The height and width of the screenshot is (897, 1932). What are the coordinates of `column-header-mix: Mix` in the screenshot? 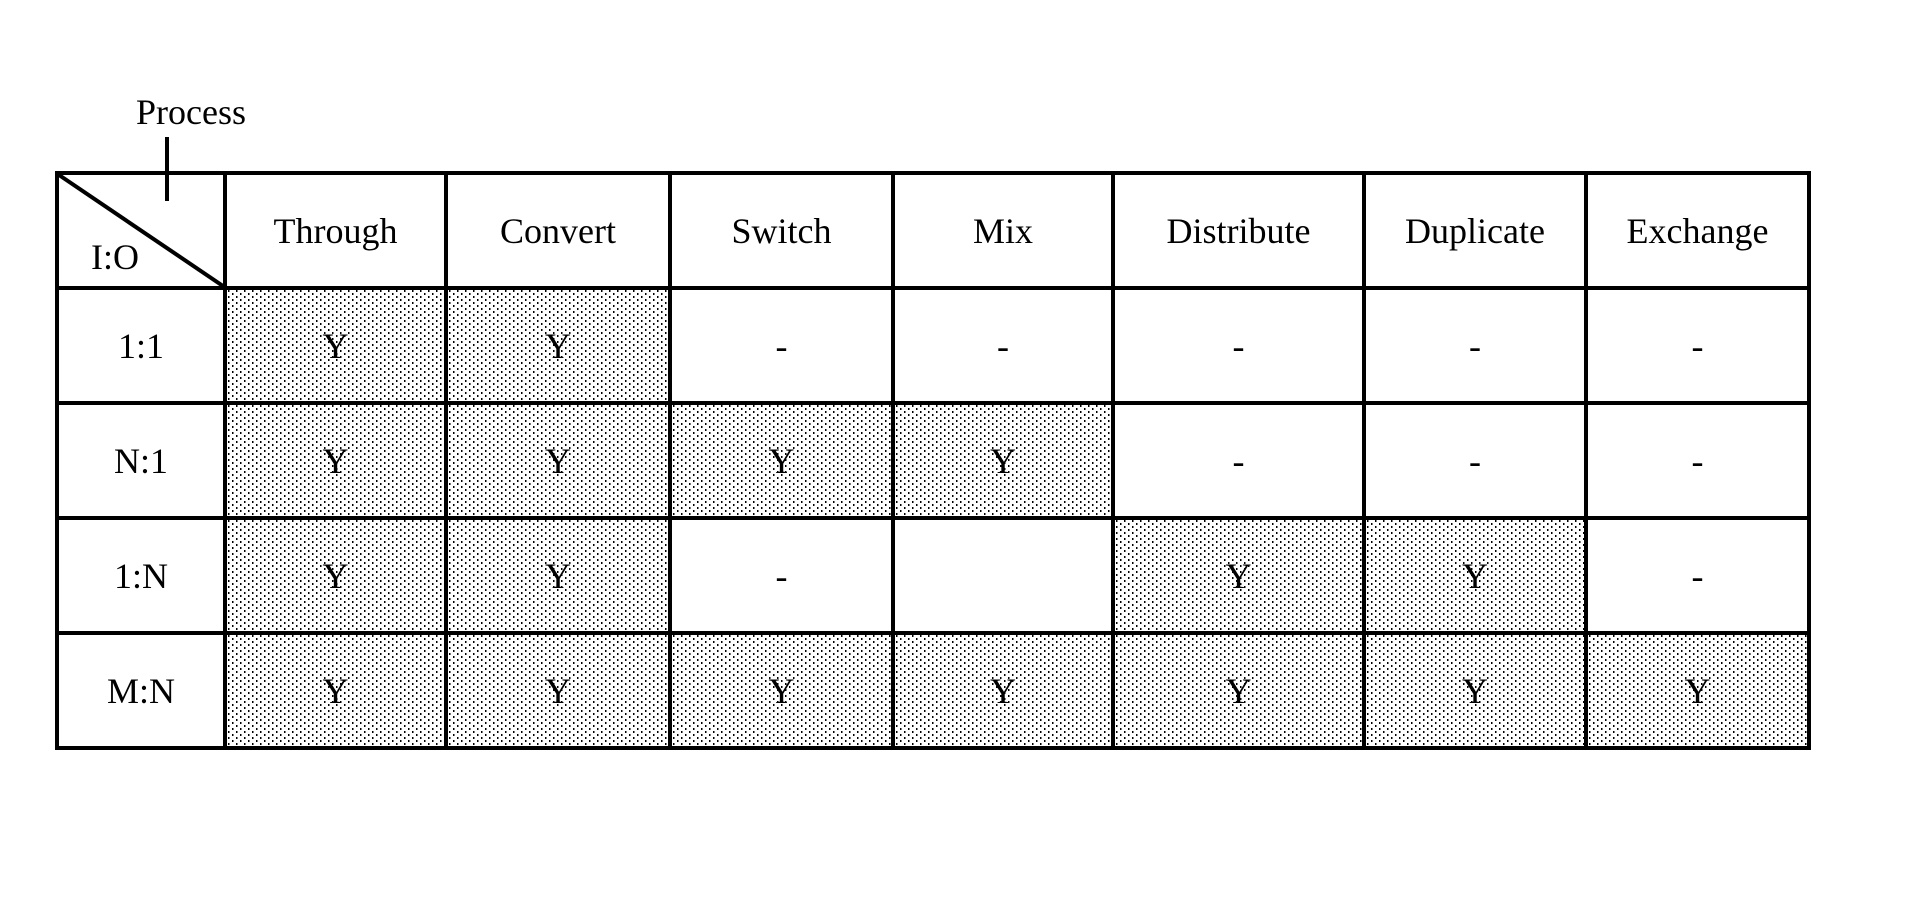 It's located at (1003, 230).